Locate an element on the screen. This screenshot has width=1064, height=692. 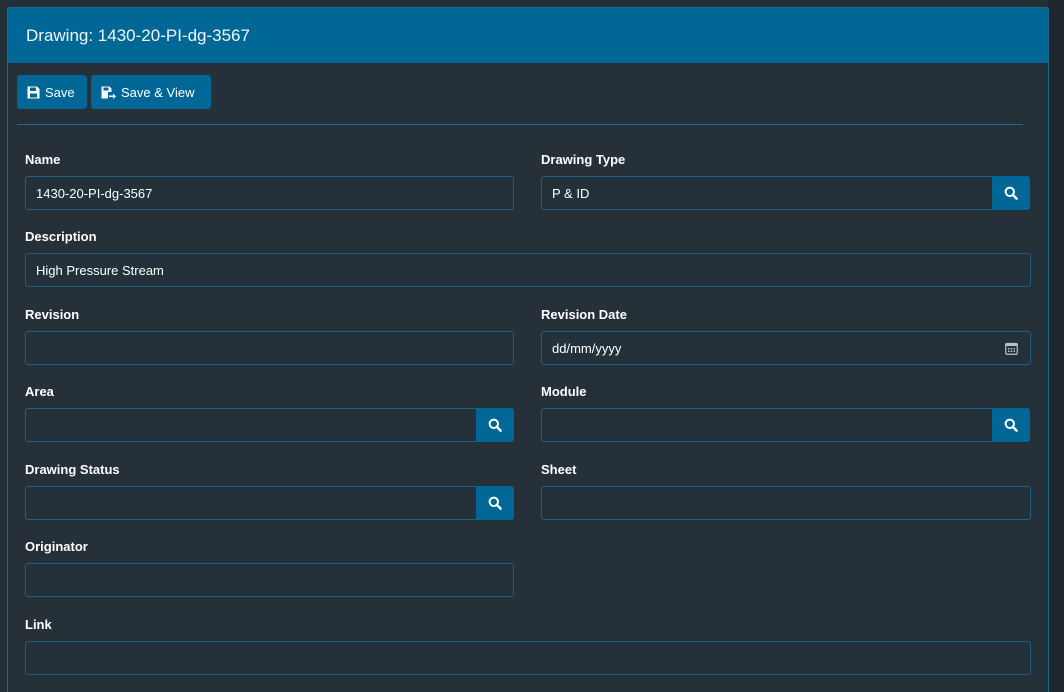
save-and-view-button-label: Save & View is located at coordinates (158, 92).